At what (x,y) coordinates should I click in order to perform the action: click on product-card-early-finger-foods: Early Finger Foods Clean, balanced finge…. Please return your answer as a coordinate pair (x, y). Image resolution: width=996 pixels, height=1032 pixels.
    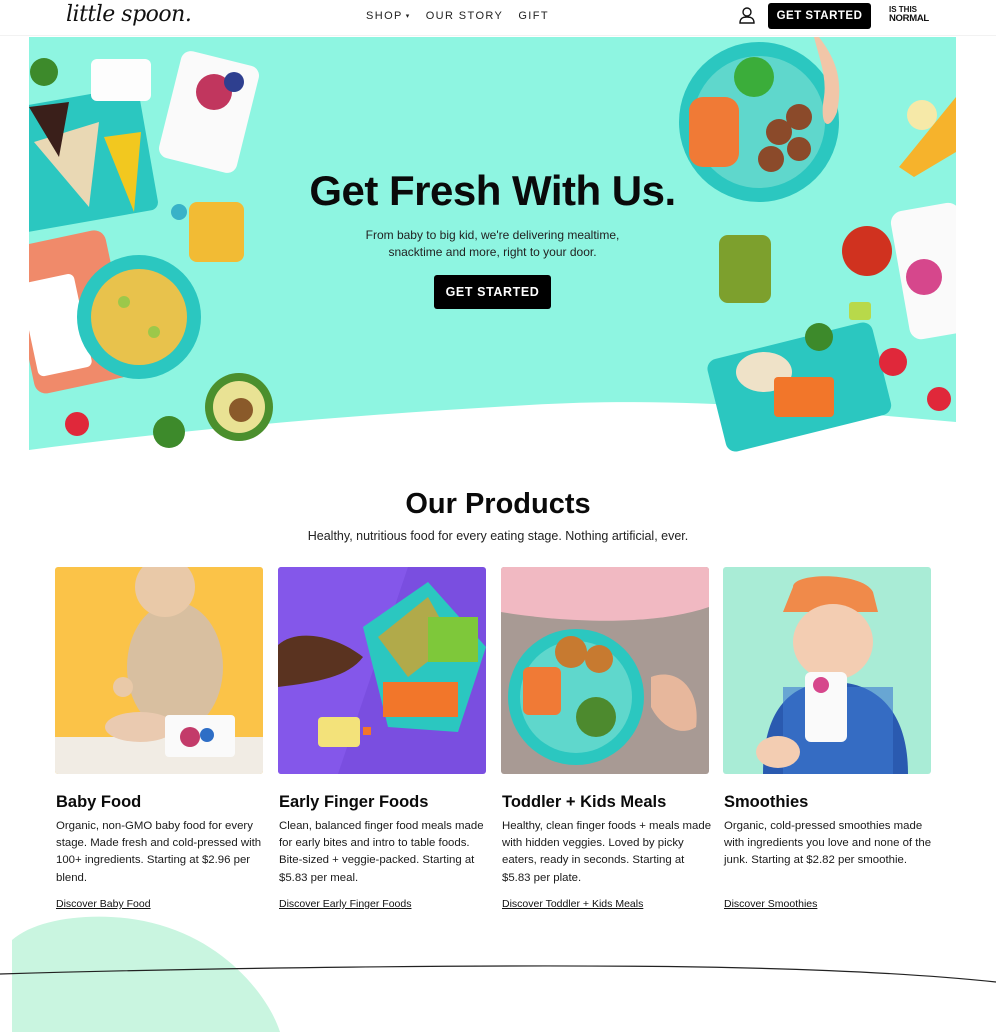
    Looking at the image, I should click on (382, 738).